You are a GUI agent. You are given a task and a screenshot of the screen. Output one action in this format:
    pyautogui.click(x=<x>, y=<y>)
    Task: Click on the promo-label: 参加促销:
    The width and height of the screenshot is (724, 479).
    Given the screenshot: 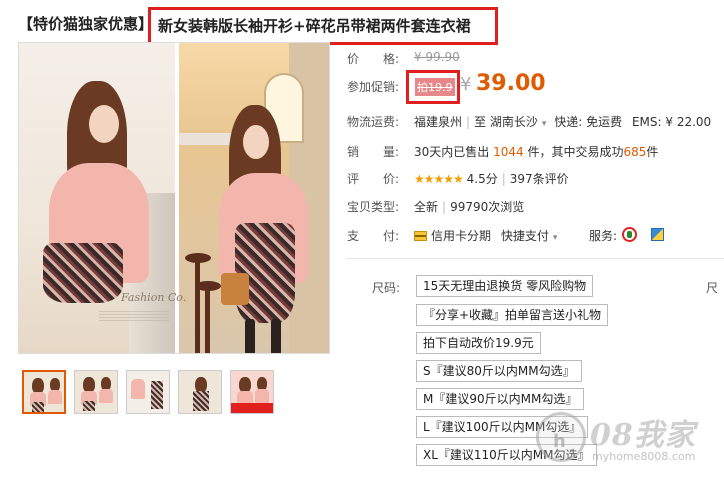 What is the action you would take?
    pyautogui.click(x=373, y=87)
    